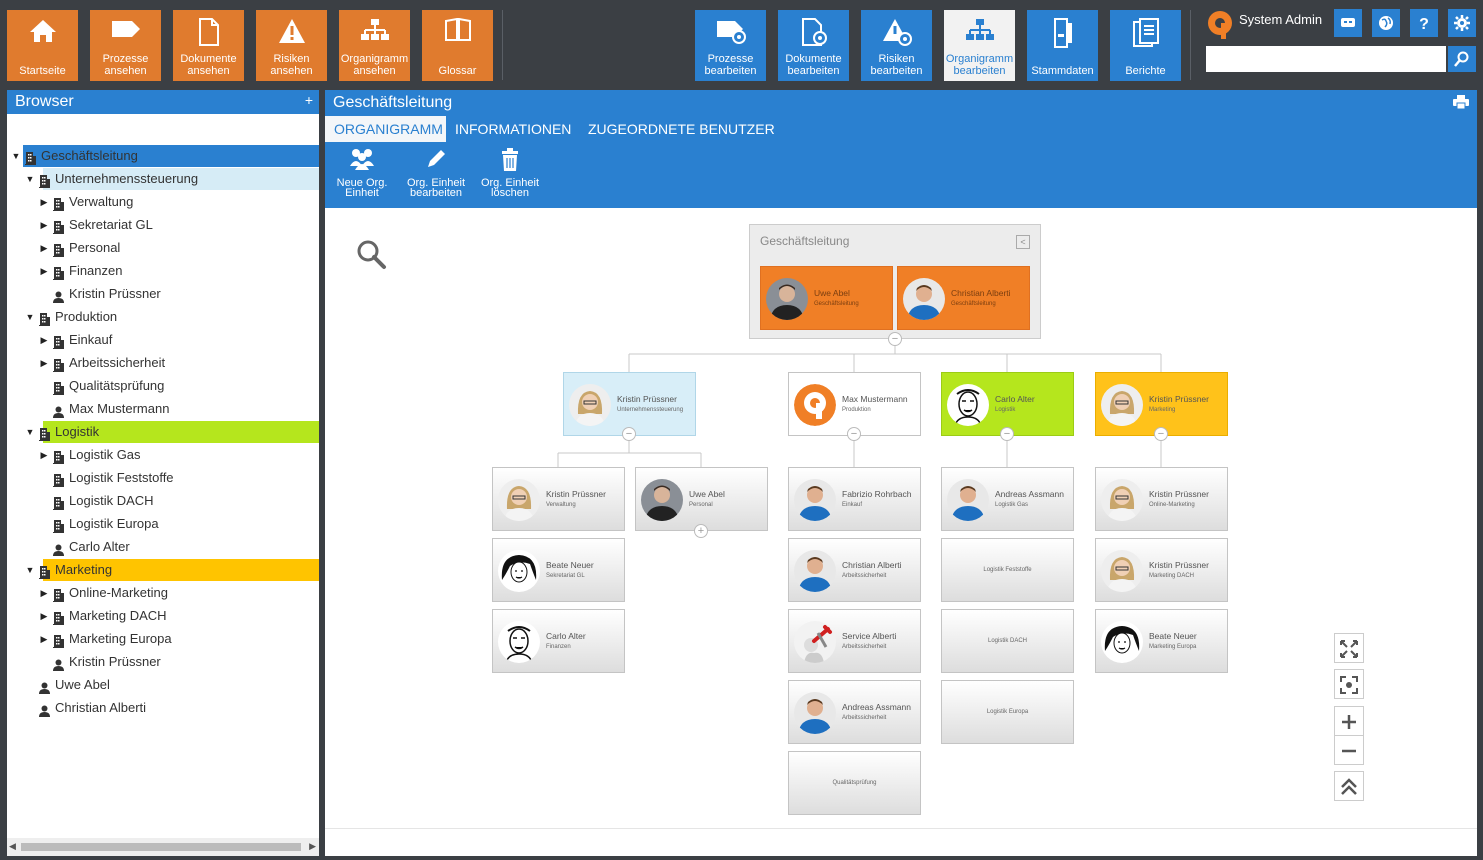 The height and width of the screenshot is (860, 1483). I want to click on edit-button-4: Stammdaten, so click(1062, 45).